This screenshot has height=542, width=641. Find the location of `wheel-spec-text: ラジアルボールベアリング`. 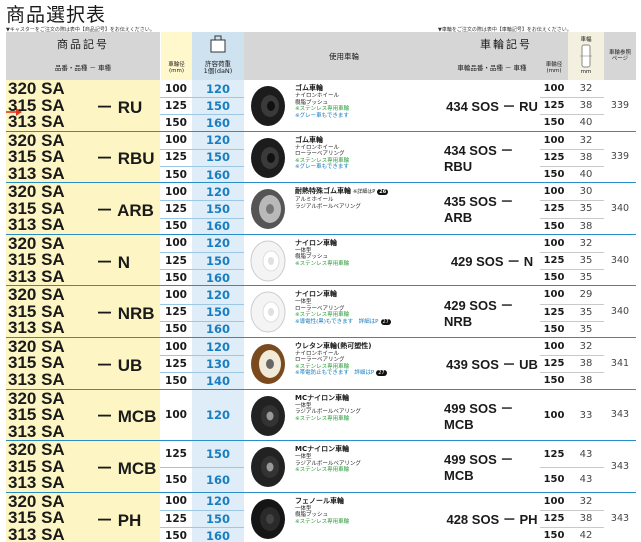

wheel-spec-text: ラジアルボールベアリング is located at coordinates (328, 463).